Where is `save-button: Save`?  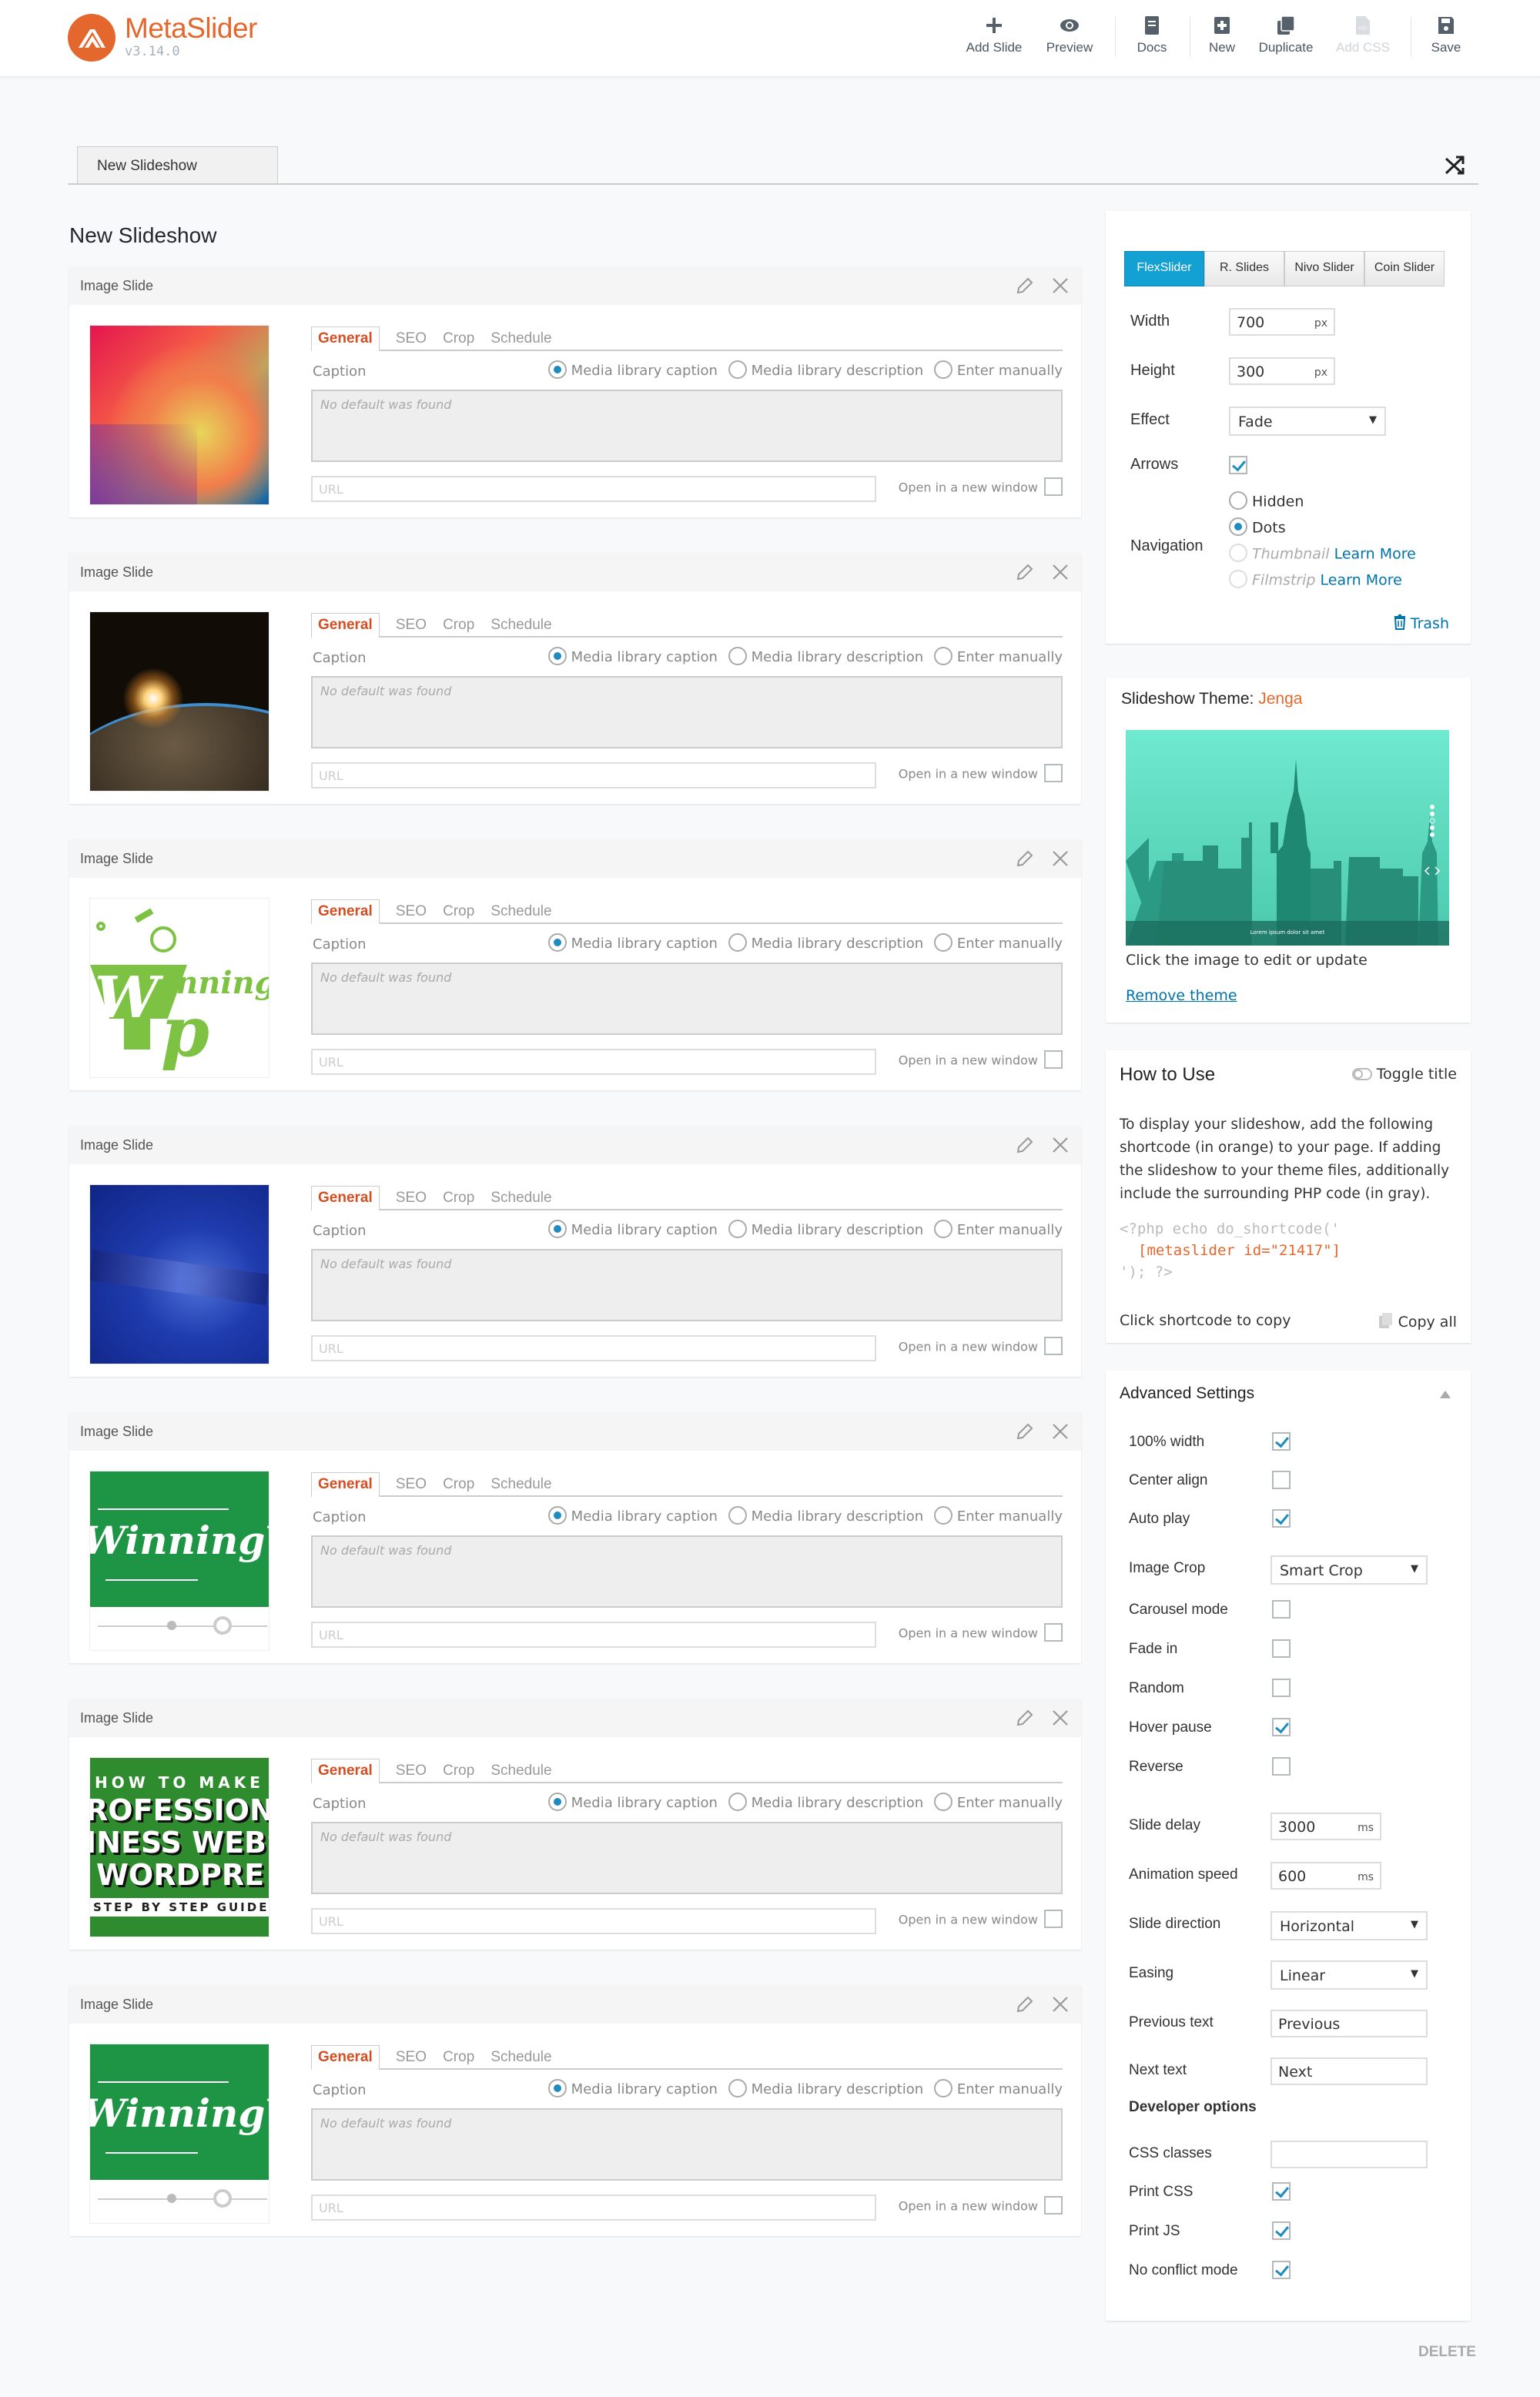
save-button: Save is located at coordinates (1446, 35).